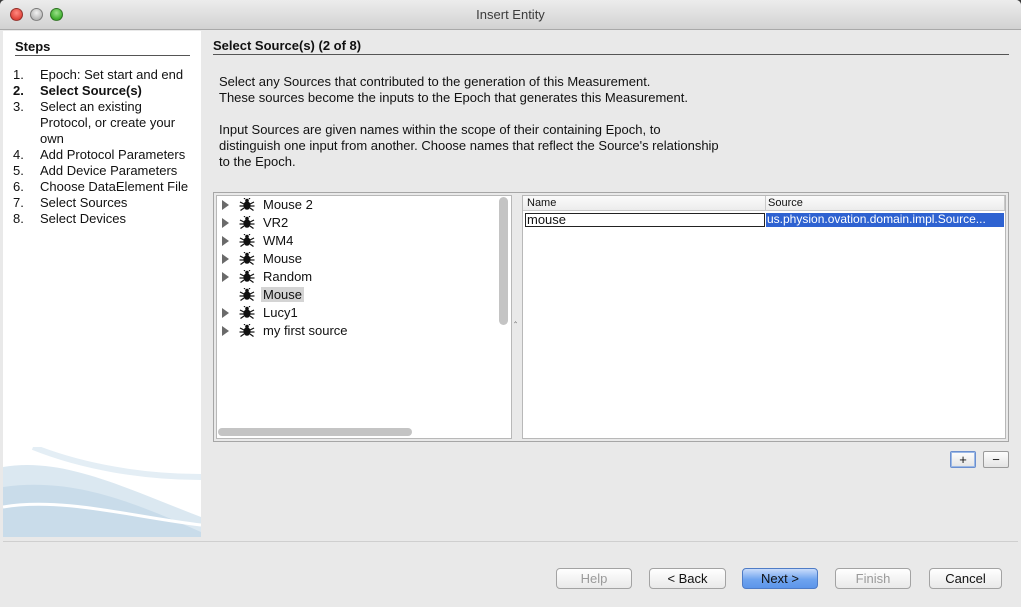 The image size is (1021, 607). I want to click on tree-item-label: my first source, so click(305, 330).